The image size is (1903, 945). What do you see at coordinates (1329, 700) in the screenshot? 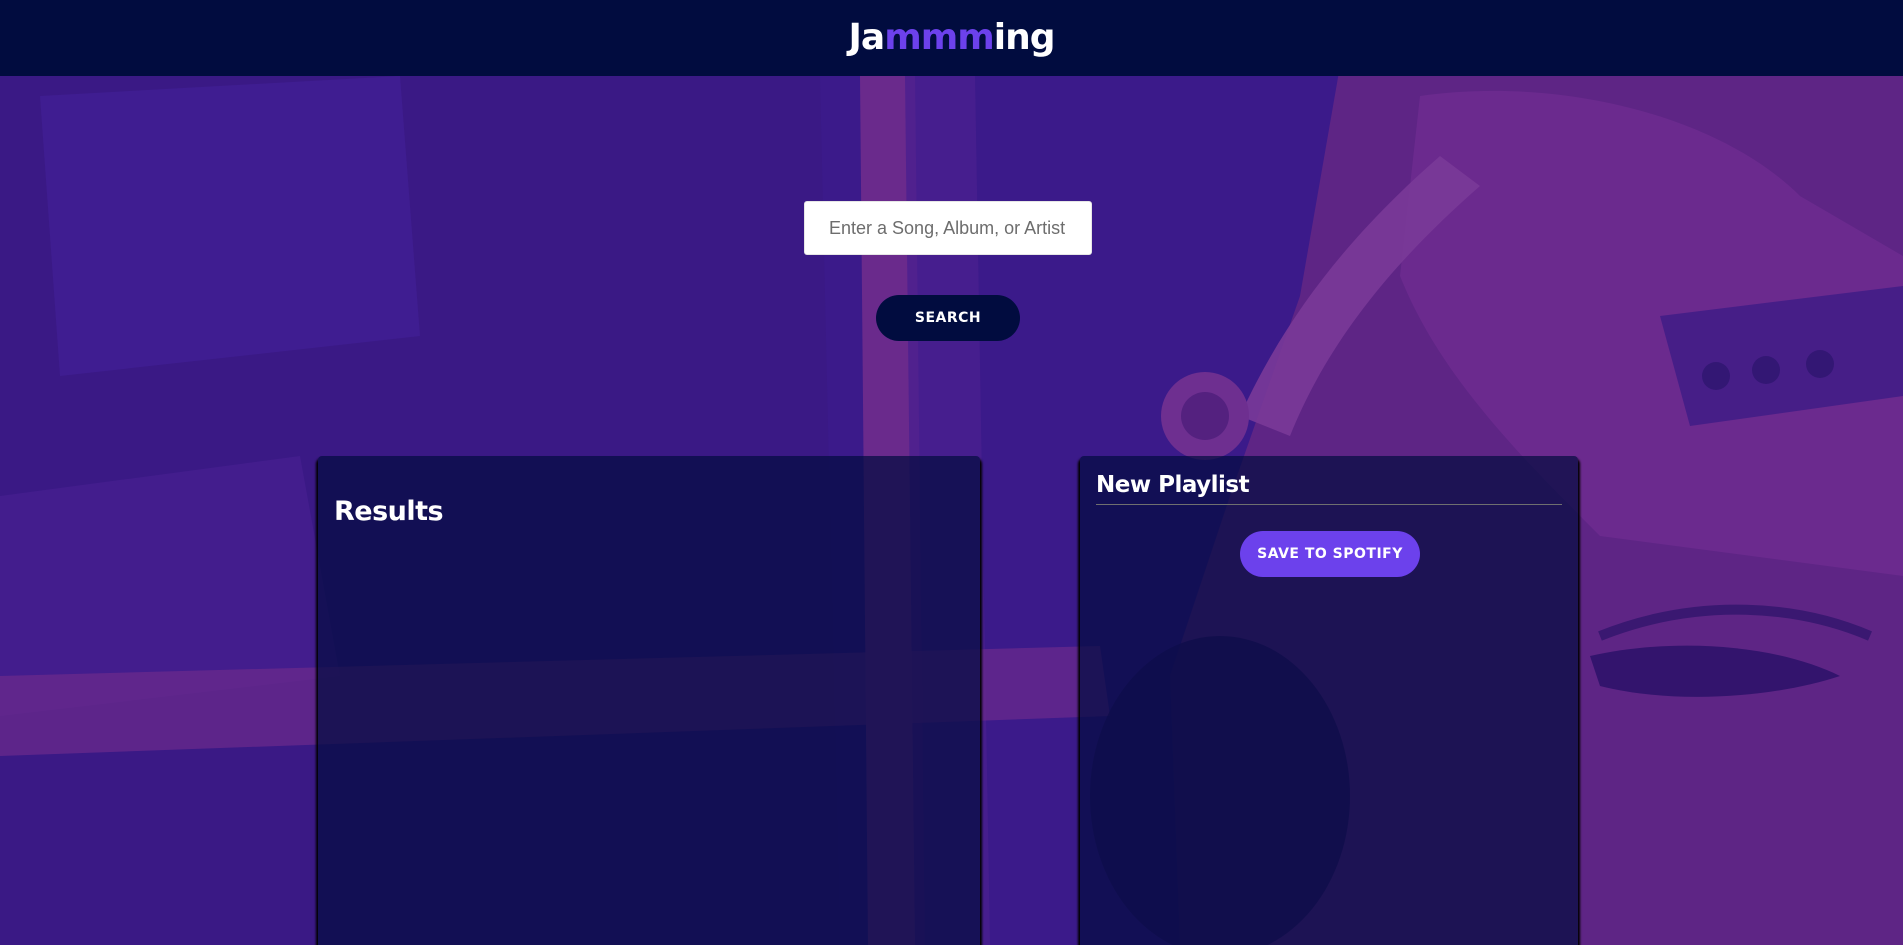
I see `playlist-panel: SAVE TO SPOTIFY` at bounding box center [1329, 700].